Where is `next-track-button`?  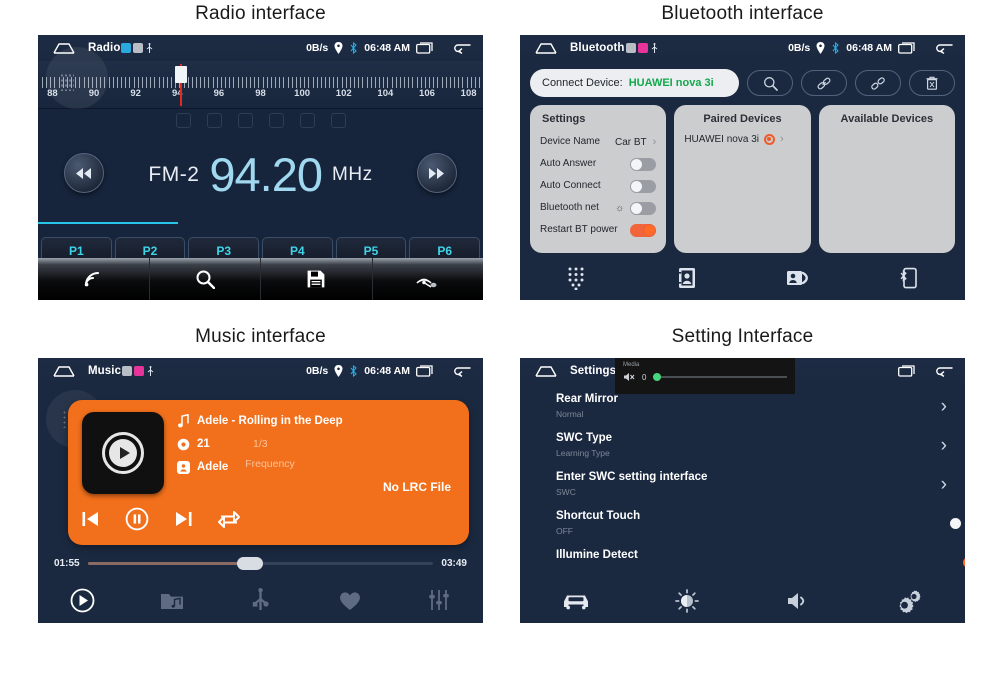 next-track-button is located at coordinates (183, 519).